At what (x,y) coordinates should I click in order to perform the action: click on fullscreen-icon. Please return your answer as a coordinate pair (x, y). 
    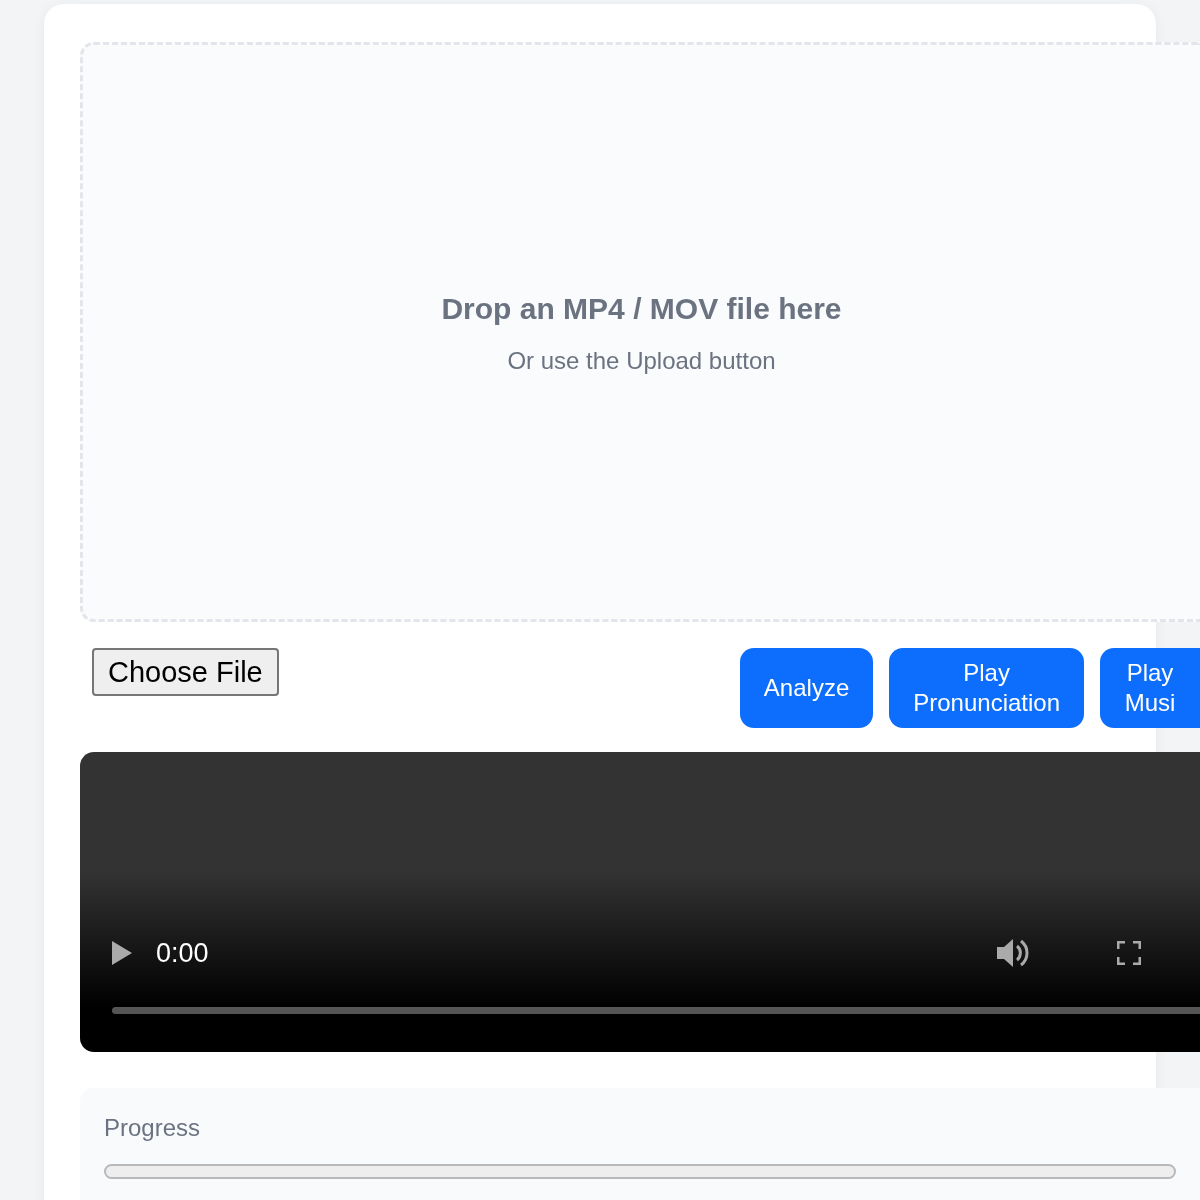
    Looking at the image, I should click on (1128, 952).